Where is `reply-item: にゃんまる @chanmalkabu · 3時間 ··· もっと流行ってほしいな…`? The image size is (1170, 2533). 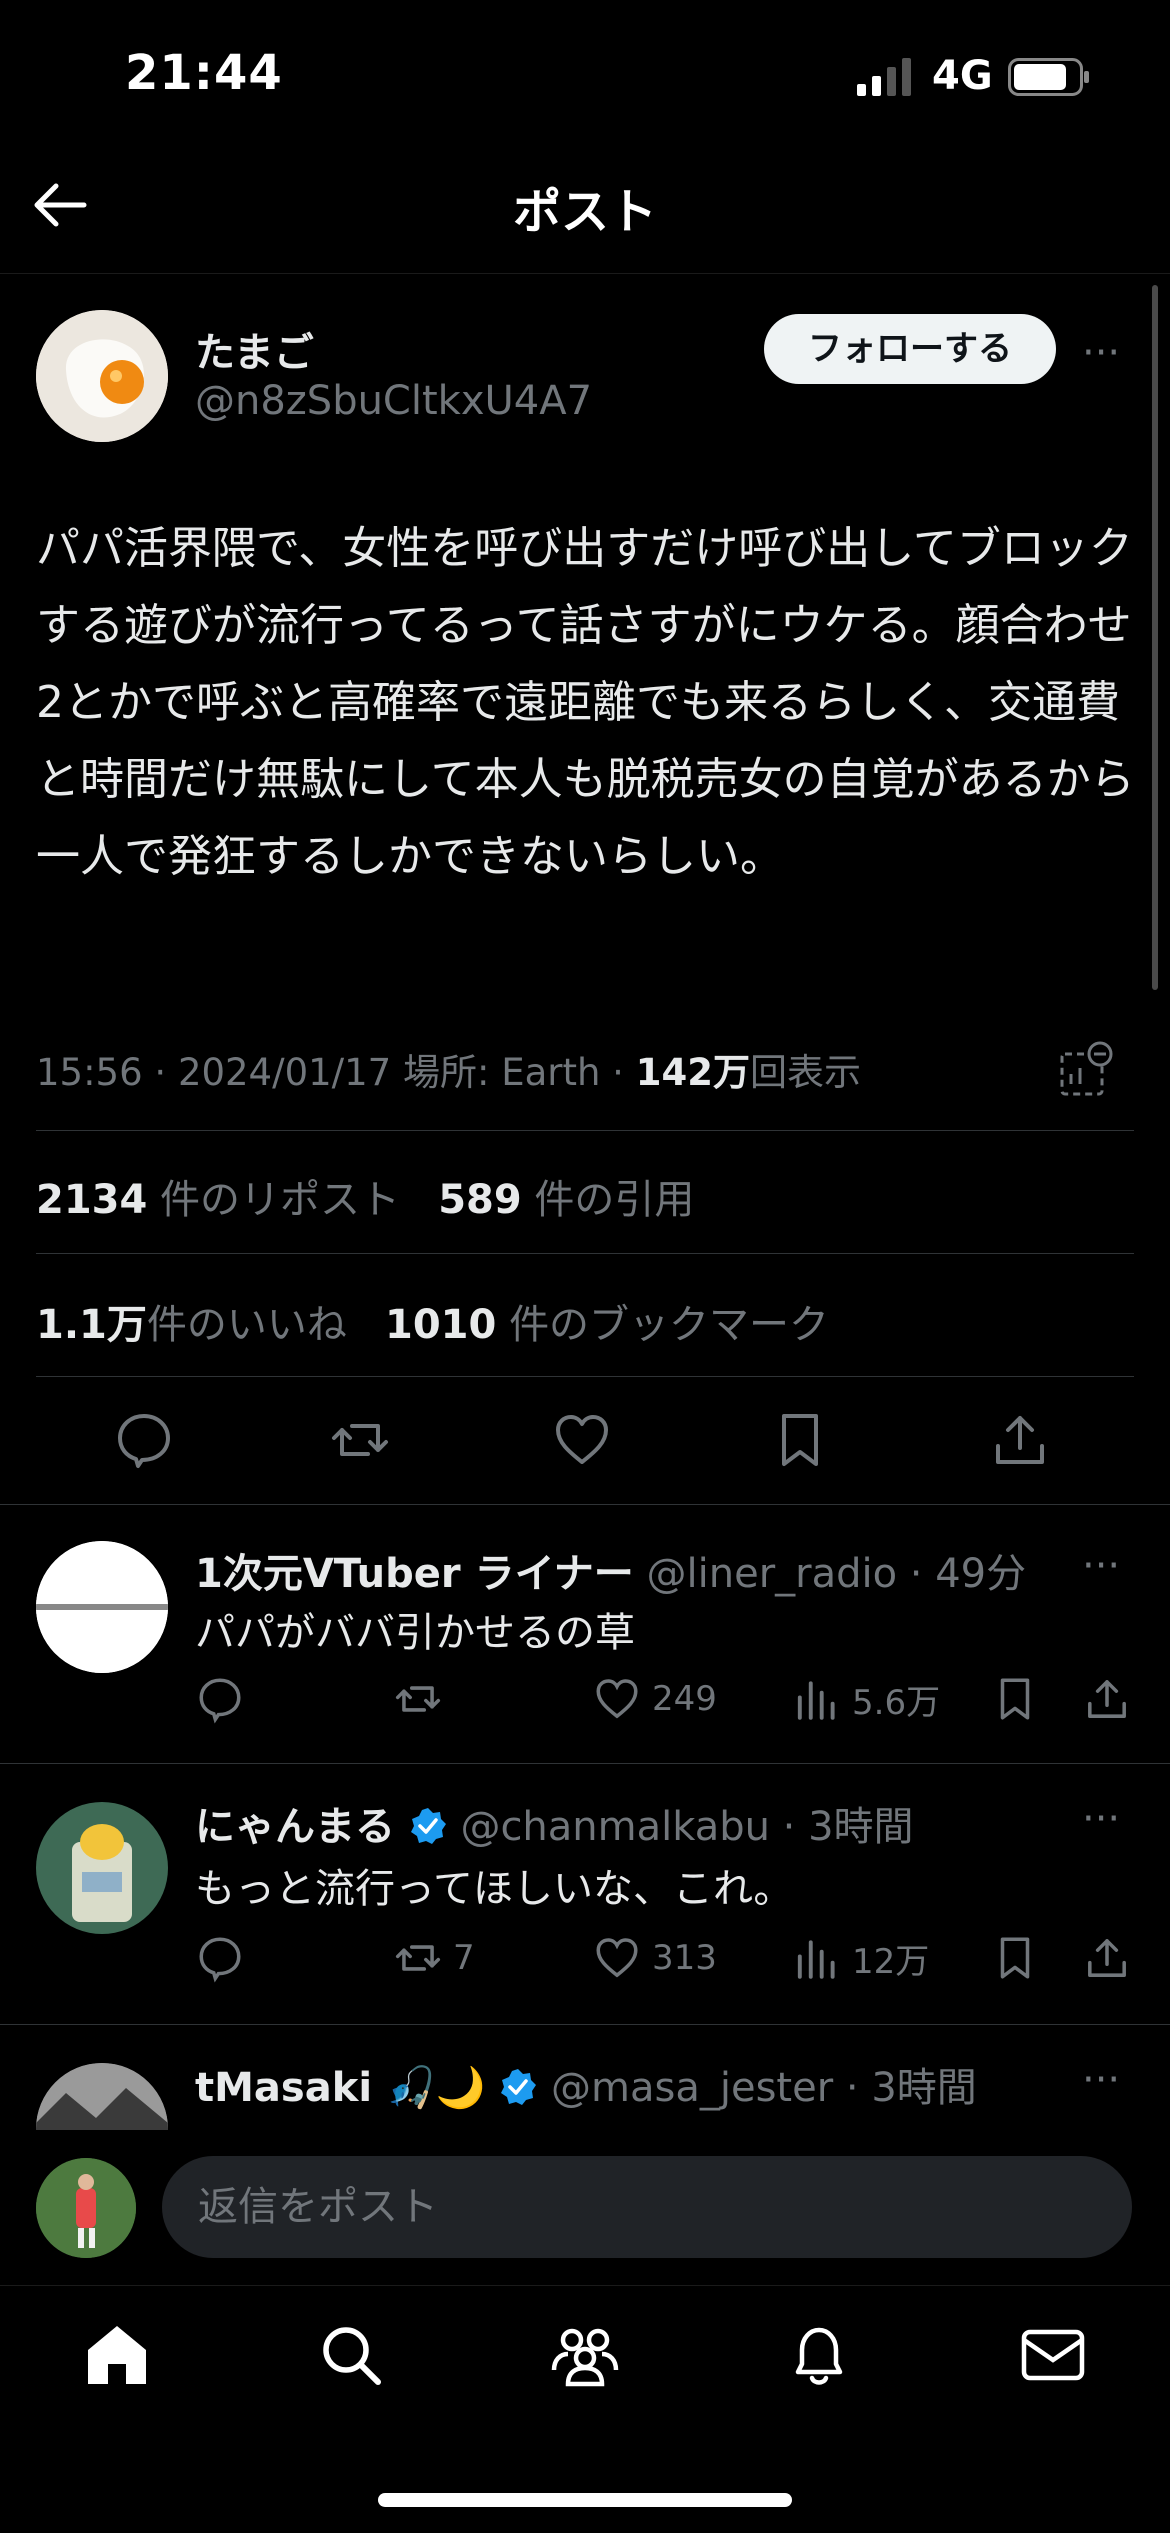
reply-item: にゃんまる @chanmalkabu · 3時間 ··· もっと流行ってほしいな… is located at coordinates (585, 1894).